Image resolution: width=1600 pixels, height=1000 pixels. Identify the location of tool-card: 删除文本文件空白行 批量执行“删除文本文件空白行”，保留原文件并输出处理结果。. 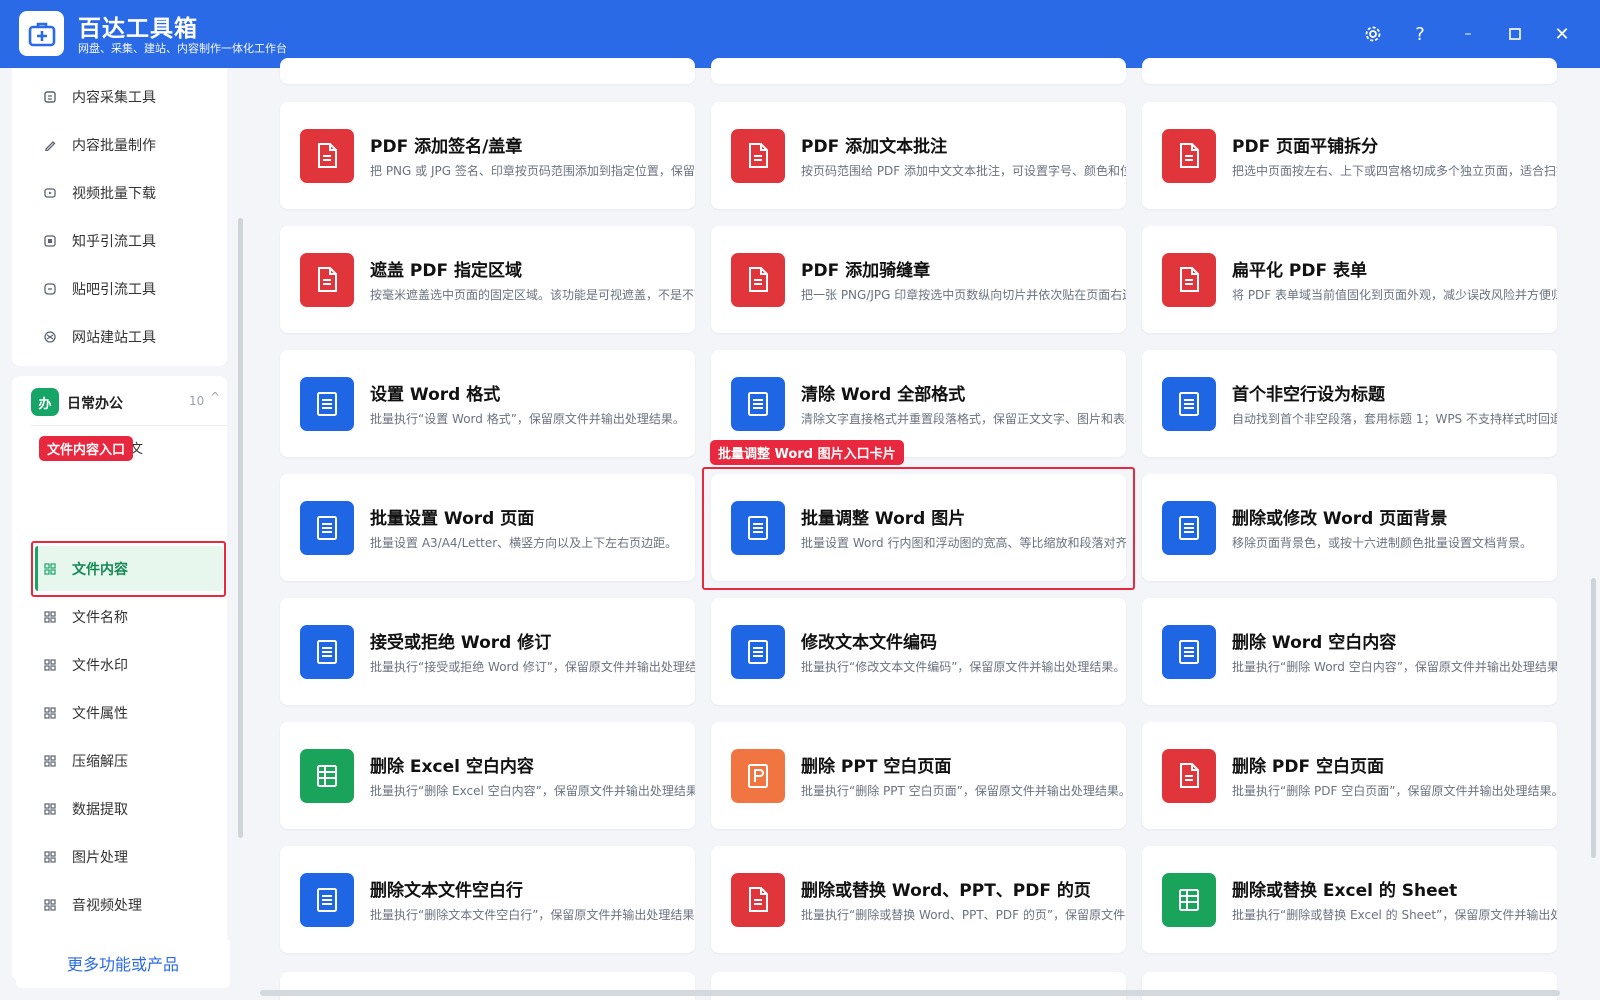
(487, 899).